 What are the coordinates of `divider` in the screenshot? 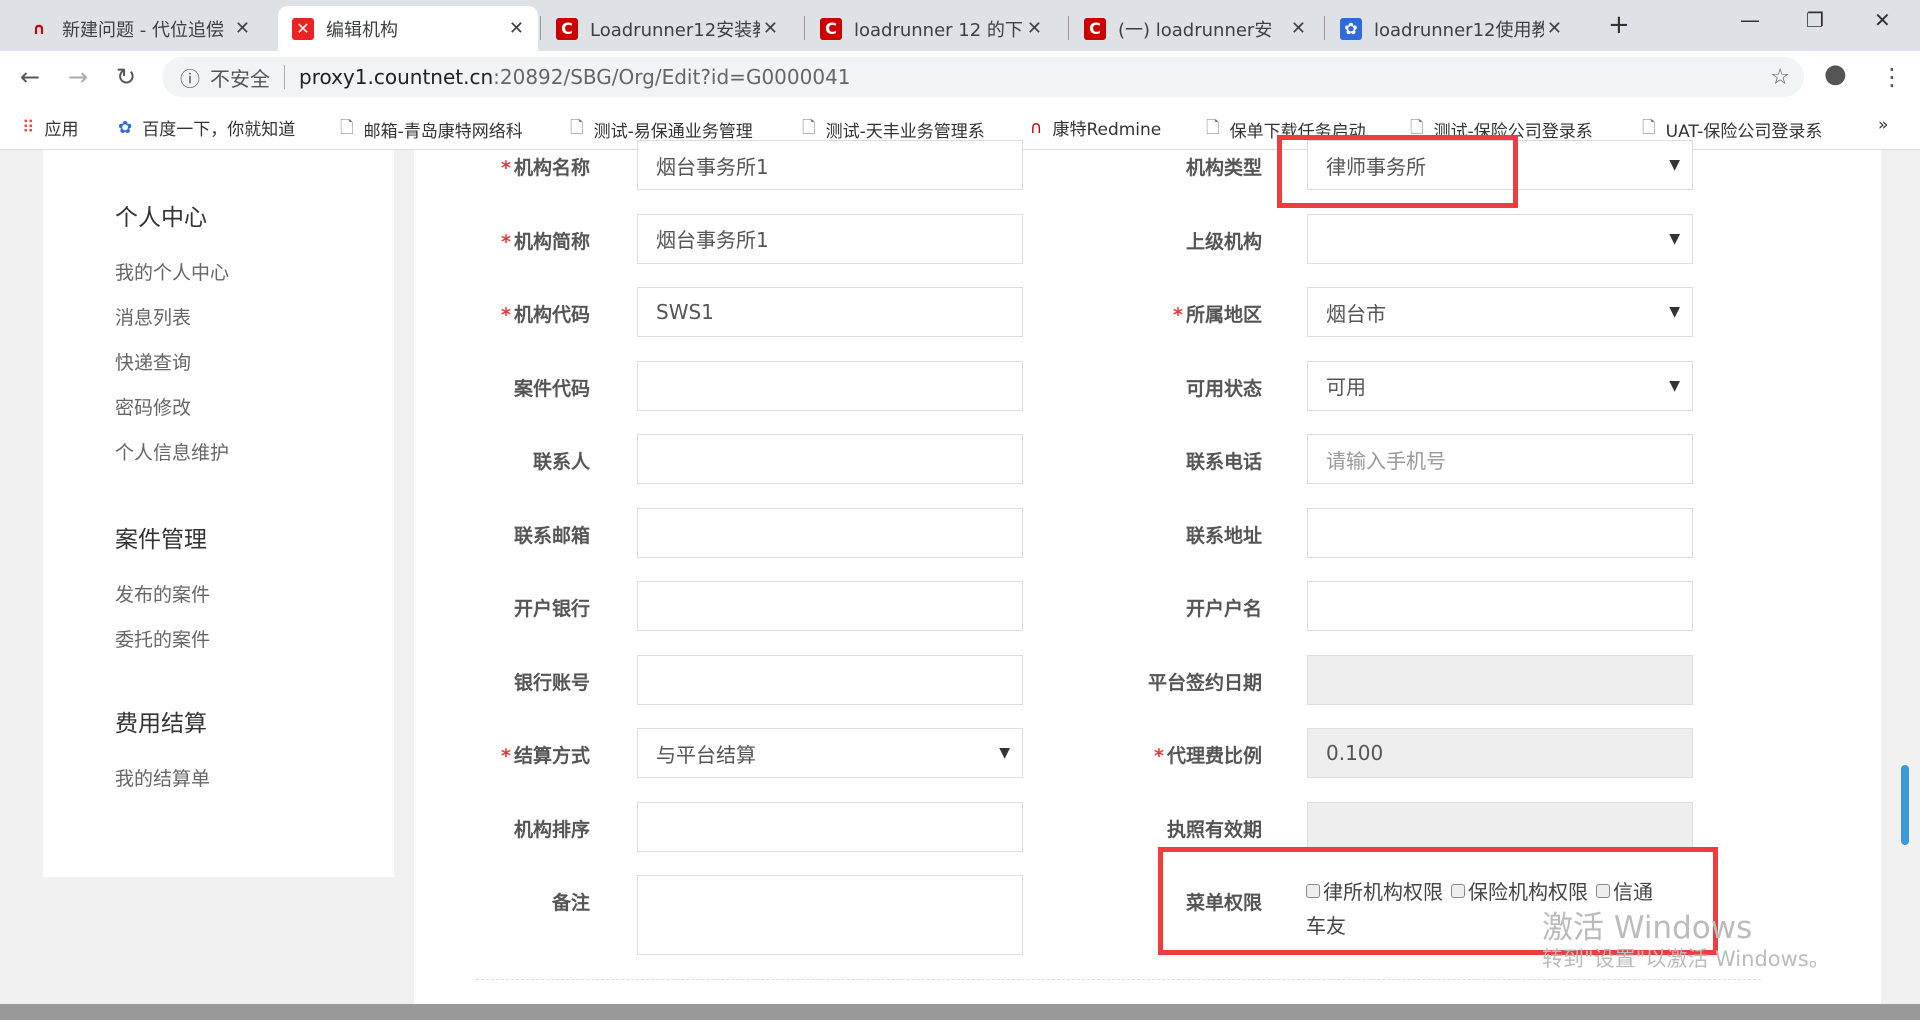 It's located at (1118, 979).